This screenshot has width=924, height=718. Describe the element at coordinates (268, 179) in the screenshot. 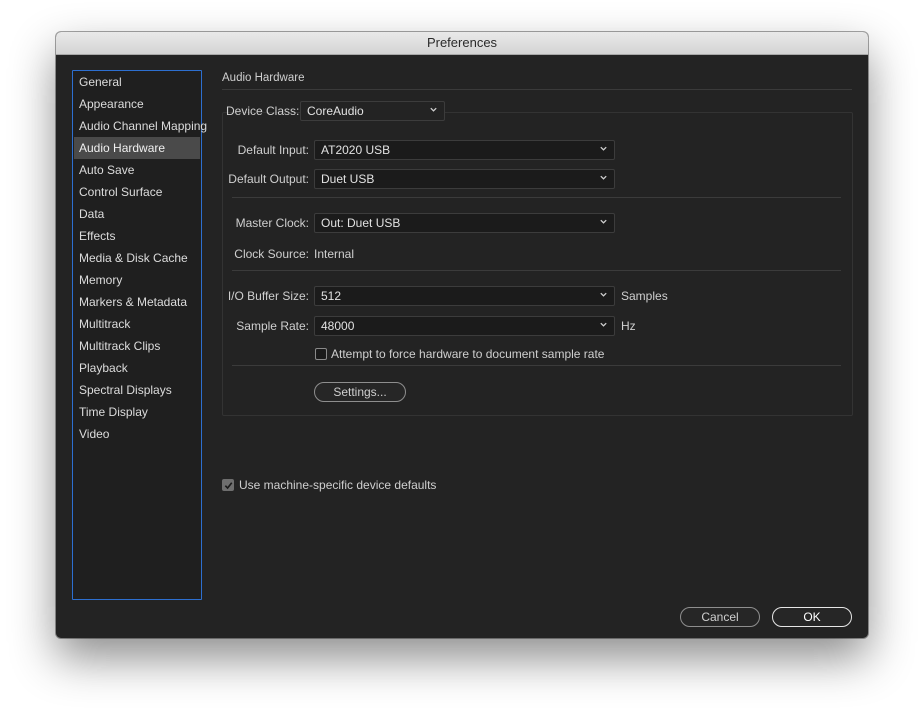

I see `default-output-label: Default Output:` at that location.